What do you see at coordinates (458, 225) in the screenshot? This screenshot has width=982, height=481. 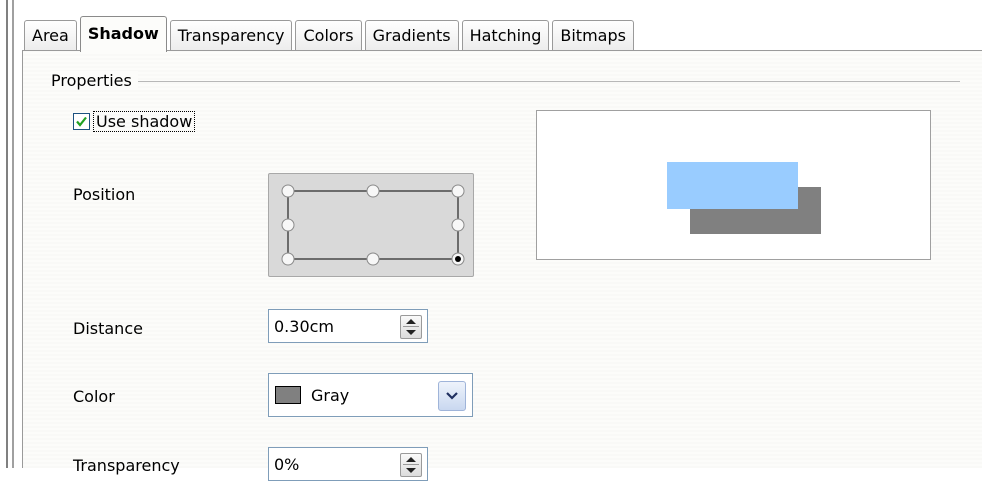 I see `position-radio-middle-right` at bounding box center [458, 225].